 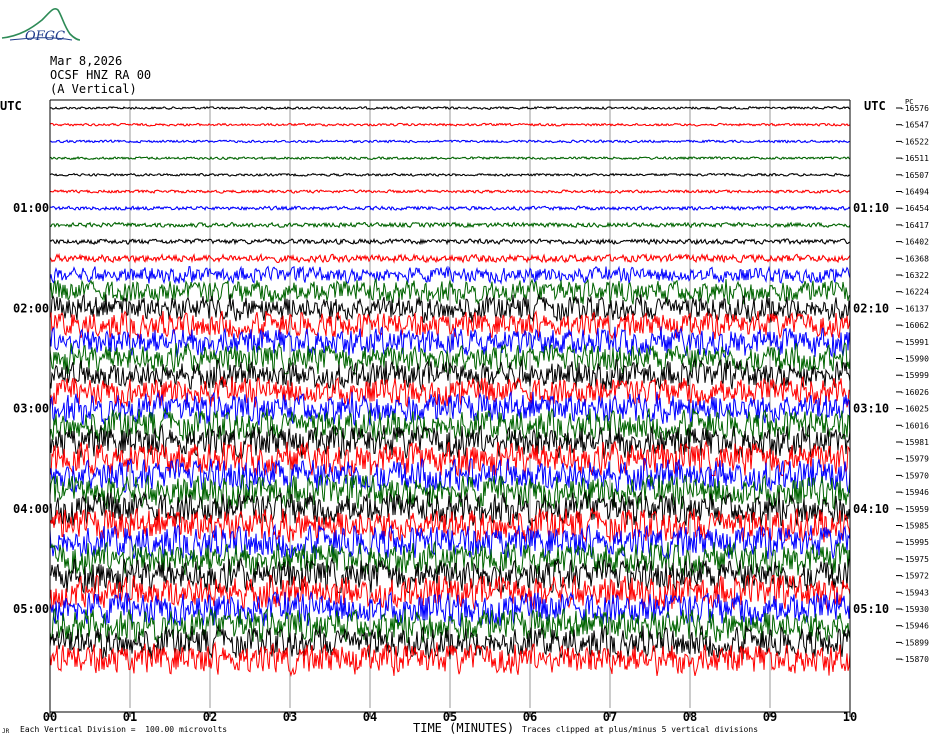 What do you see at coordinates (130, 717) in the screenshot?
I see `x-tick-label-01: 01` at bounding box center [130, 717].